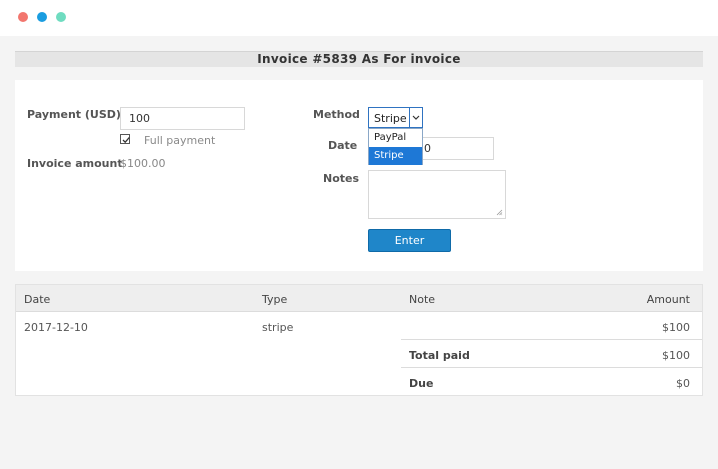 The image size is (718, 469). What do you see at coordinates (359, 298) in the screenshot?
I see `table-header: Date Type Note Amount` at bounding box center [359, 298].